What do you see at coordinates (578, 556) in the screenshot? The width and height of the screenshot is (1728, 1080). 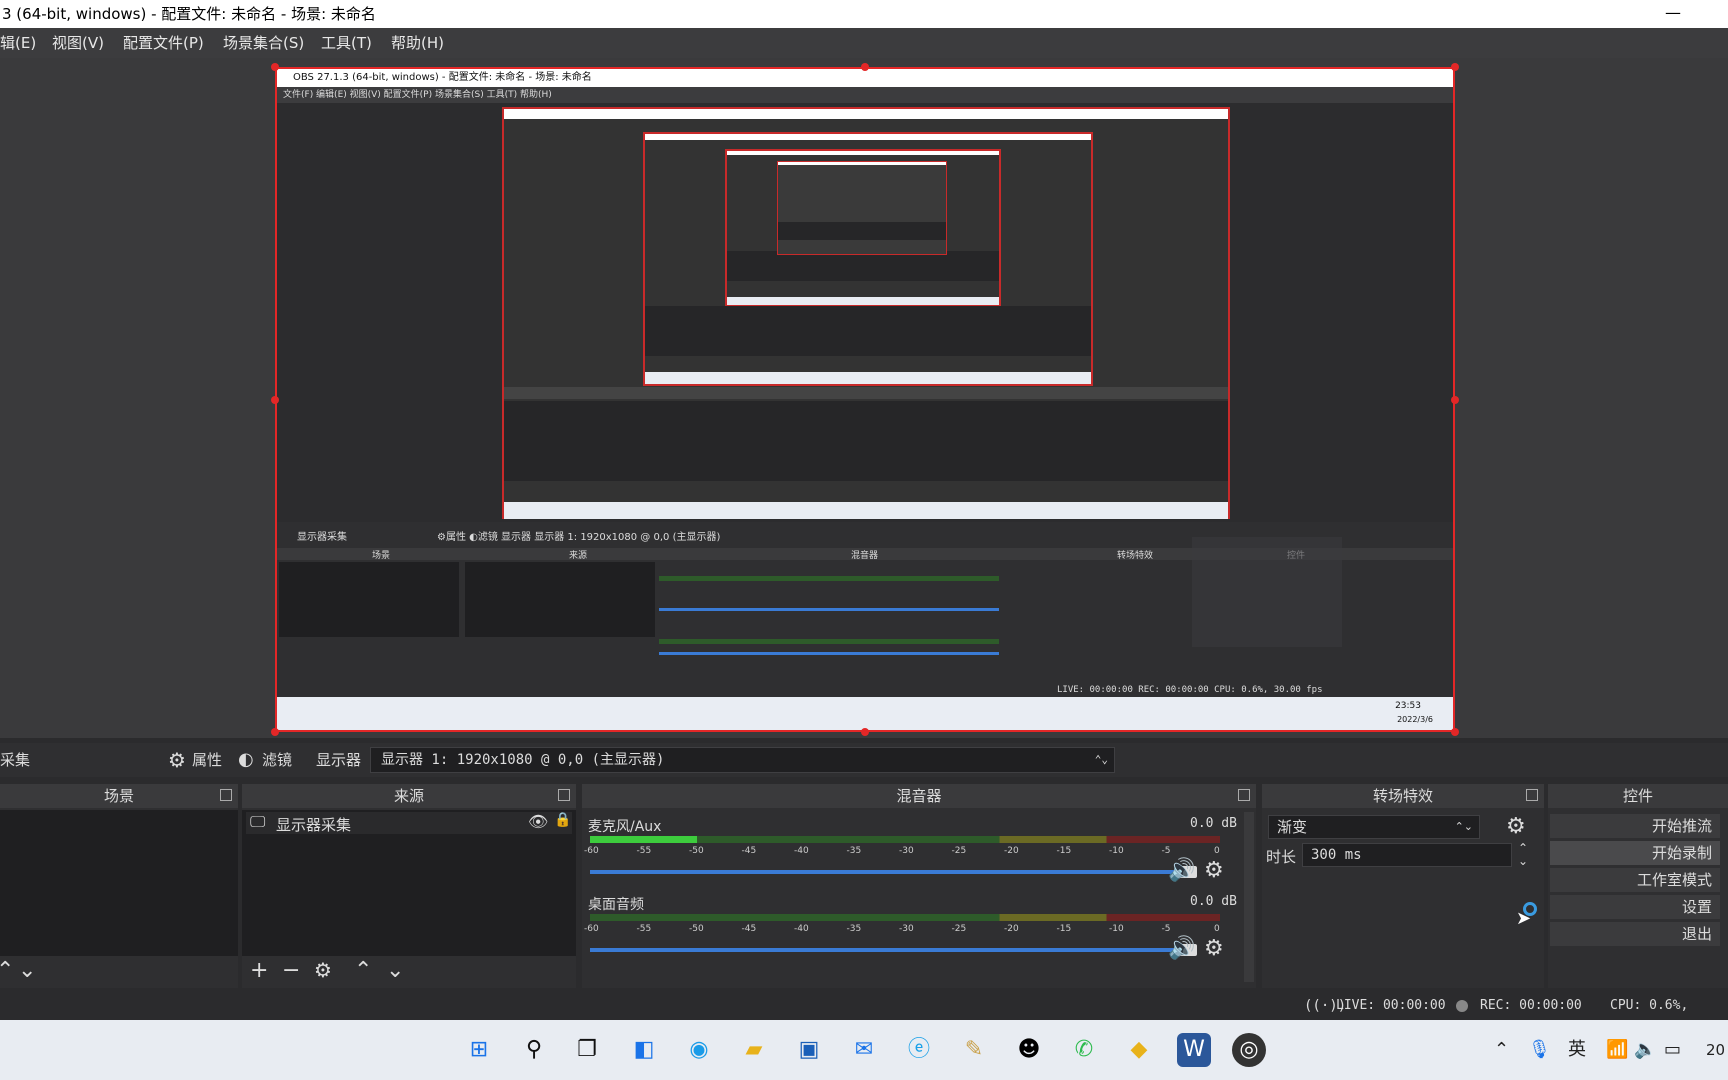 I see `recursive-dock-sources: 来源` at bounding box center [578, 556].